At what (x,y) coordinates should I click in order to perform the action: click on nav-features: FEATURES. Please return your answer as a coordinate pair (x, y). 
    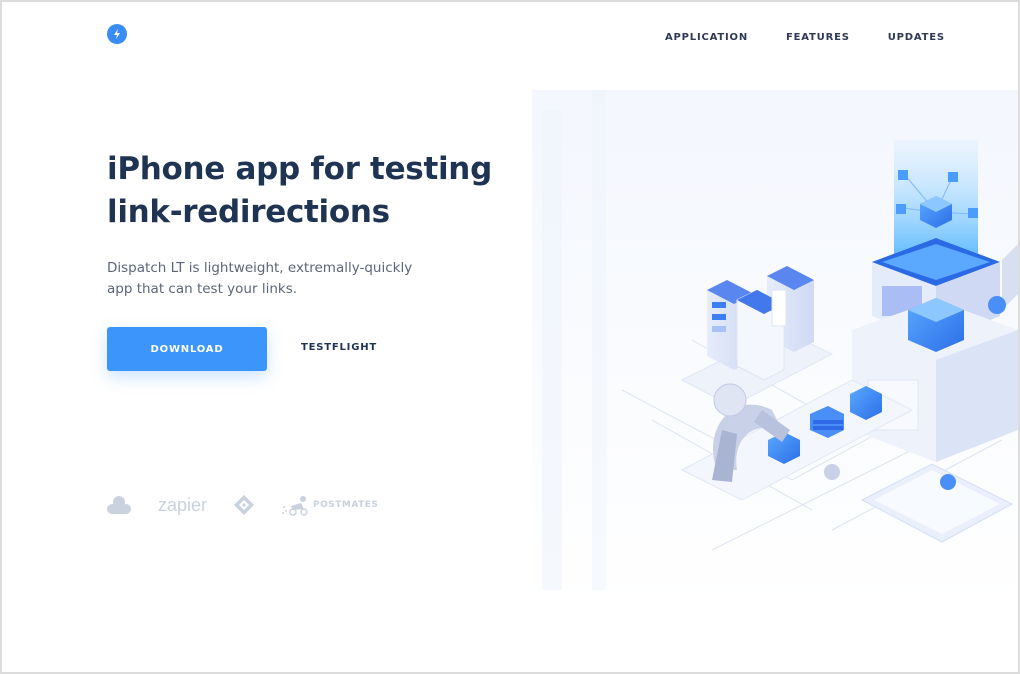
    Looking at the image, I should click on (818, 37).